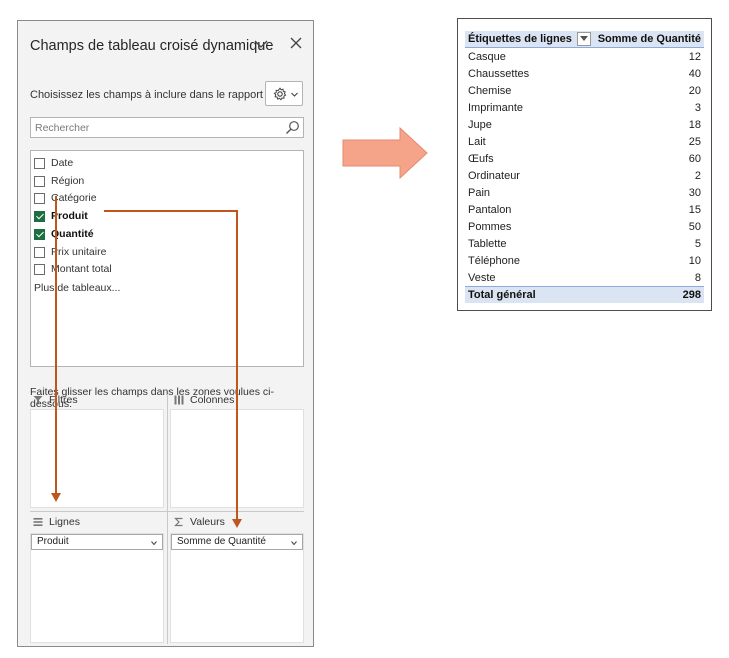  What do you see at coordinates (649, 39) in the screenshot?
I see `sum-quantity-header: Somme de Quantité` at bounding box center [649, 39].